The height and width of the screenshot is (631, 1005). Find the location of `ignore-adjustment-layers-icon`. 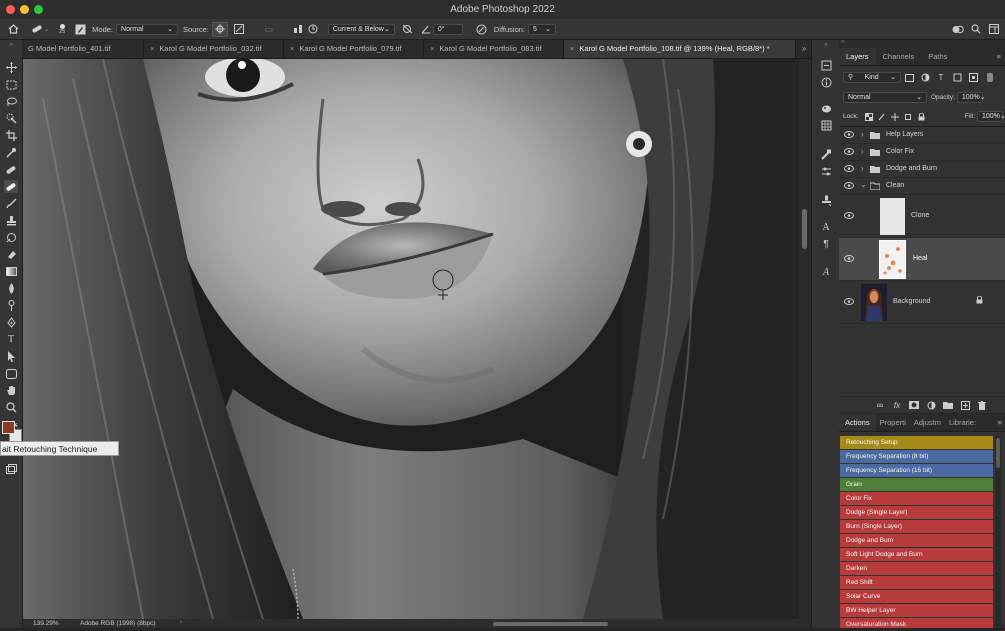

ignore-adjustment-layers-icon is located at coordinates (408, 29).